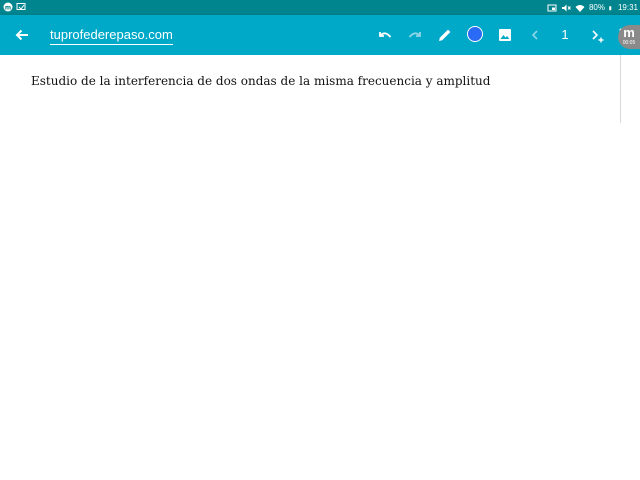 The image size is (640, 480). Describe the element at coordinates (566, 7) in the screenshot. I see `mute-icon` at that location.